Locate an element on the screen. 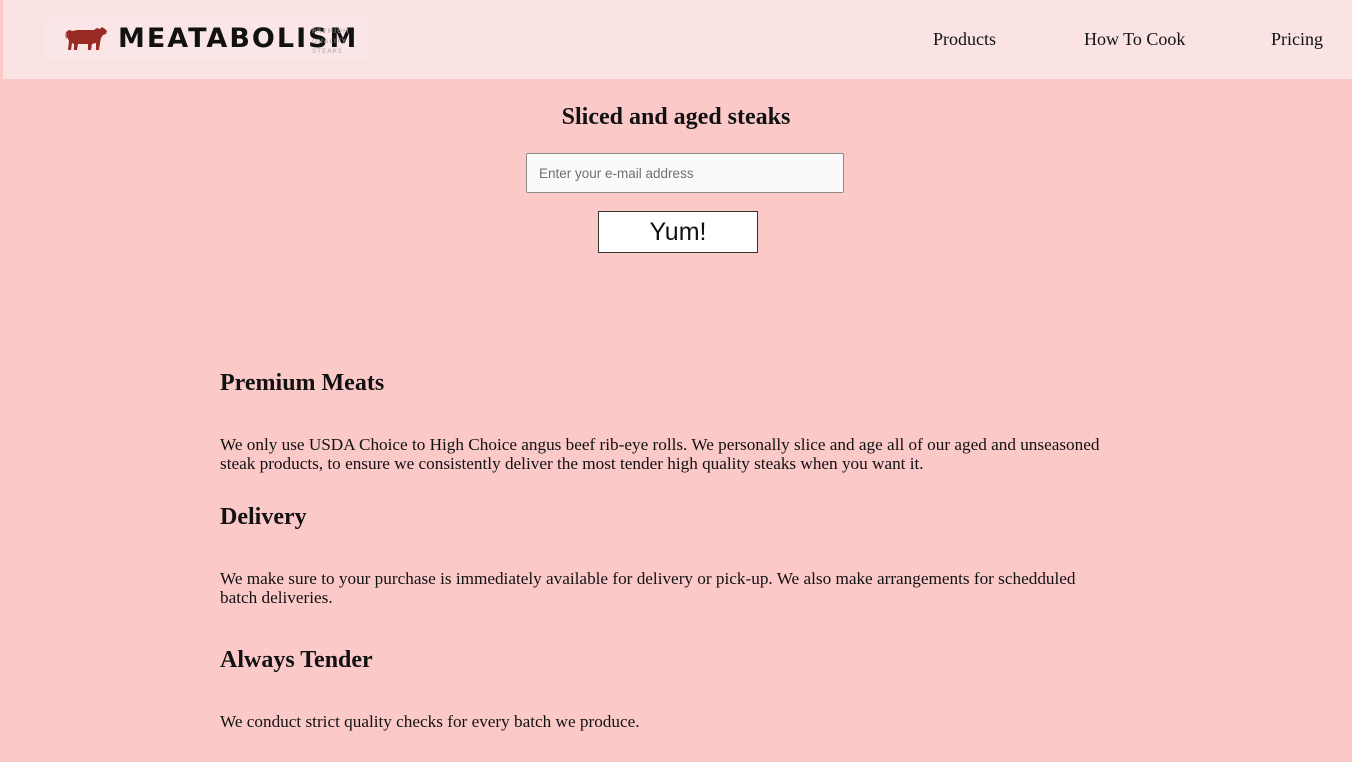  brand-logo: MEATABOLISM PREMIUM QUALITY STEAKS is located at coordinates (206, 39).